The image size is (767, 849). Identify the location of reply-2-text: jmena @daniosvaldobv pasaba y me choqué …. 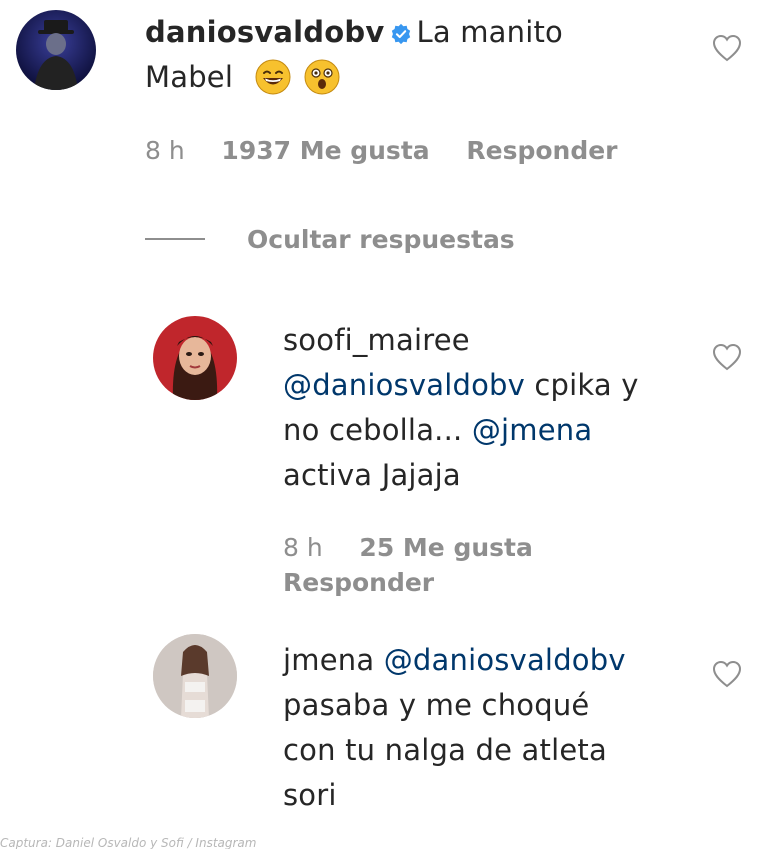
(493, 728).